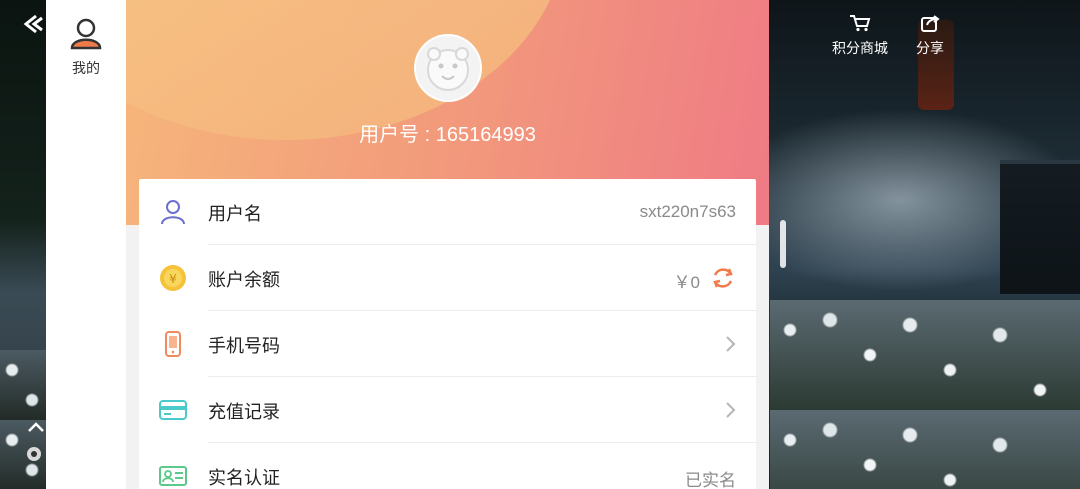 The image size is (1080, 489). What do you see at coordinates (447, 135) in the screenshot?
I see `user-id-text: 用户号 : 165164993` at bounding box center [447, 135].